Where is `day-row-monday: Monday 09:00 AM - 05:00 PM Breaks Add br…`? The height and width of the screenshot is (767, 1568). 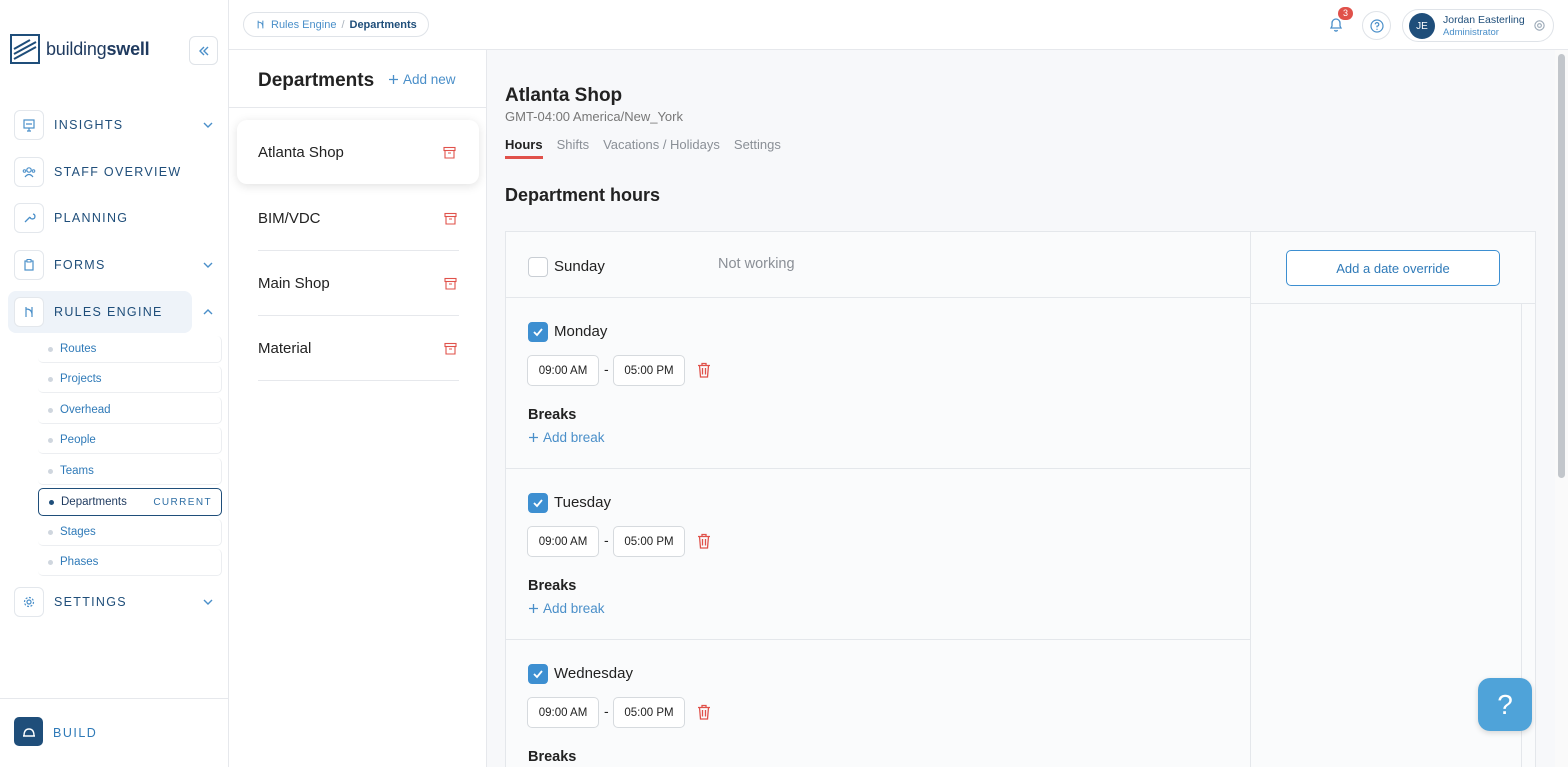 day-row-monday: Monday 09:00 AM - 05:00 PM Breaks Add br… is located at coordinates (878, 383).